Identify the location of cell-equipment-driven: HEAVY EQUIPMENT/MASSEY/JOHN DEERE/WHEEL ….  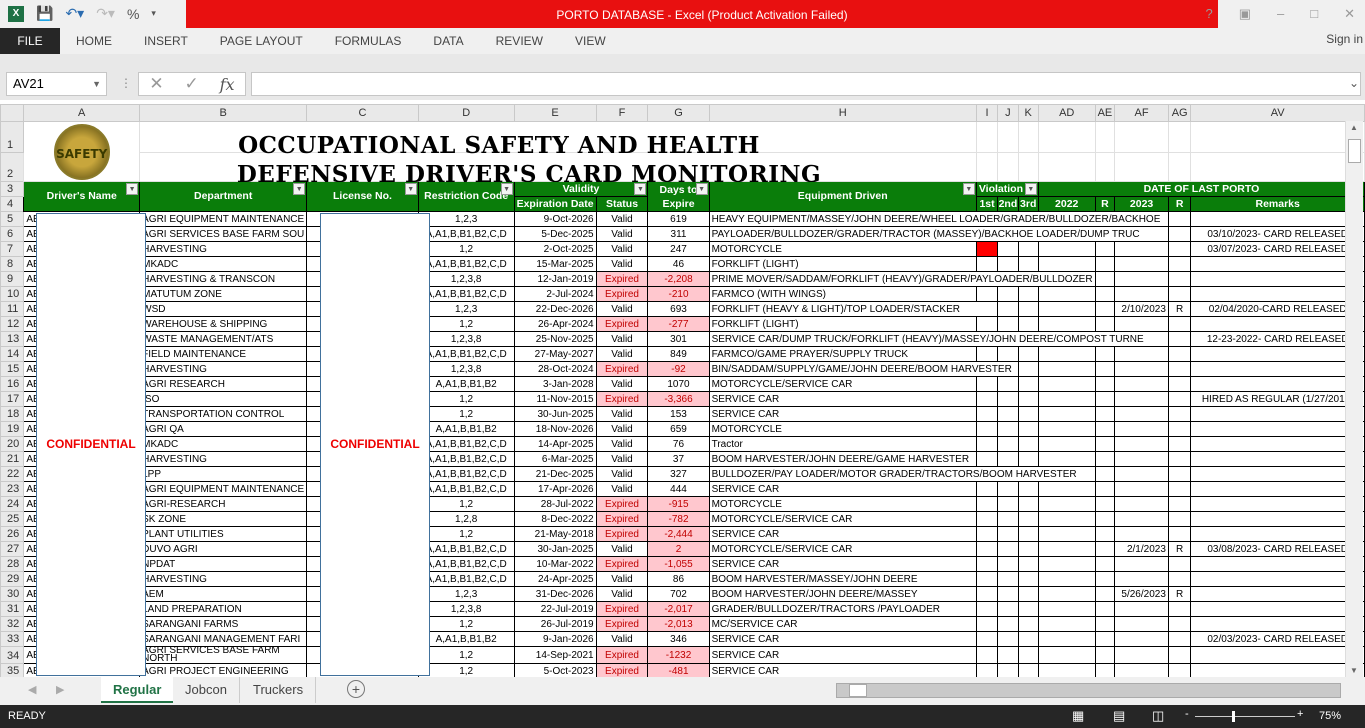
(938, 219).